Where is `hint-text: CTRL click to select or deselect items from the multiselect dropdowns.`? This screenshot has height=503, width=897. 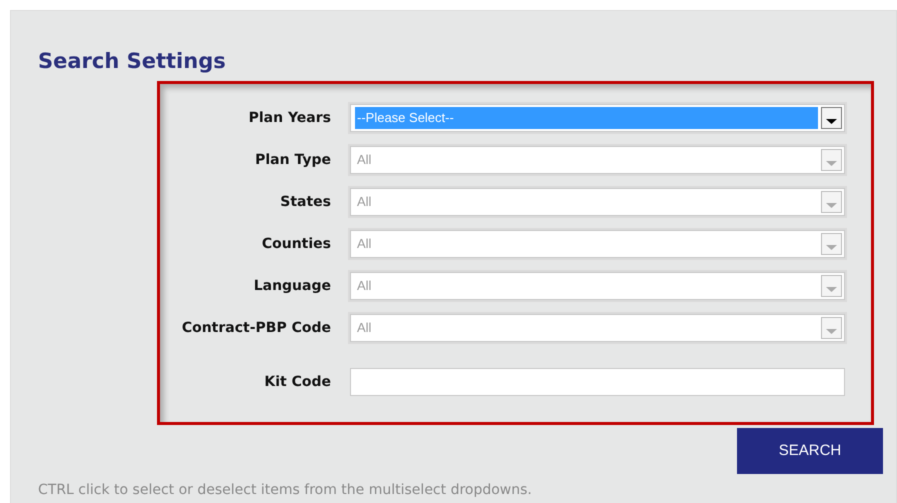
hint-text: CTRL click to select or deselect items from the multiselect dropdowns. is located at coordinates (285, 490).